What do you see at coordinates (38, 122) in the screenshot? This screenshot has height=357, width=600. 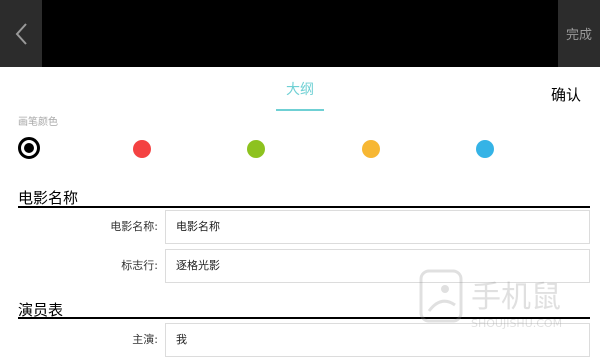 I see `brush-color-label: 画笔颜色` at bounding box center [38, 122].